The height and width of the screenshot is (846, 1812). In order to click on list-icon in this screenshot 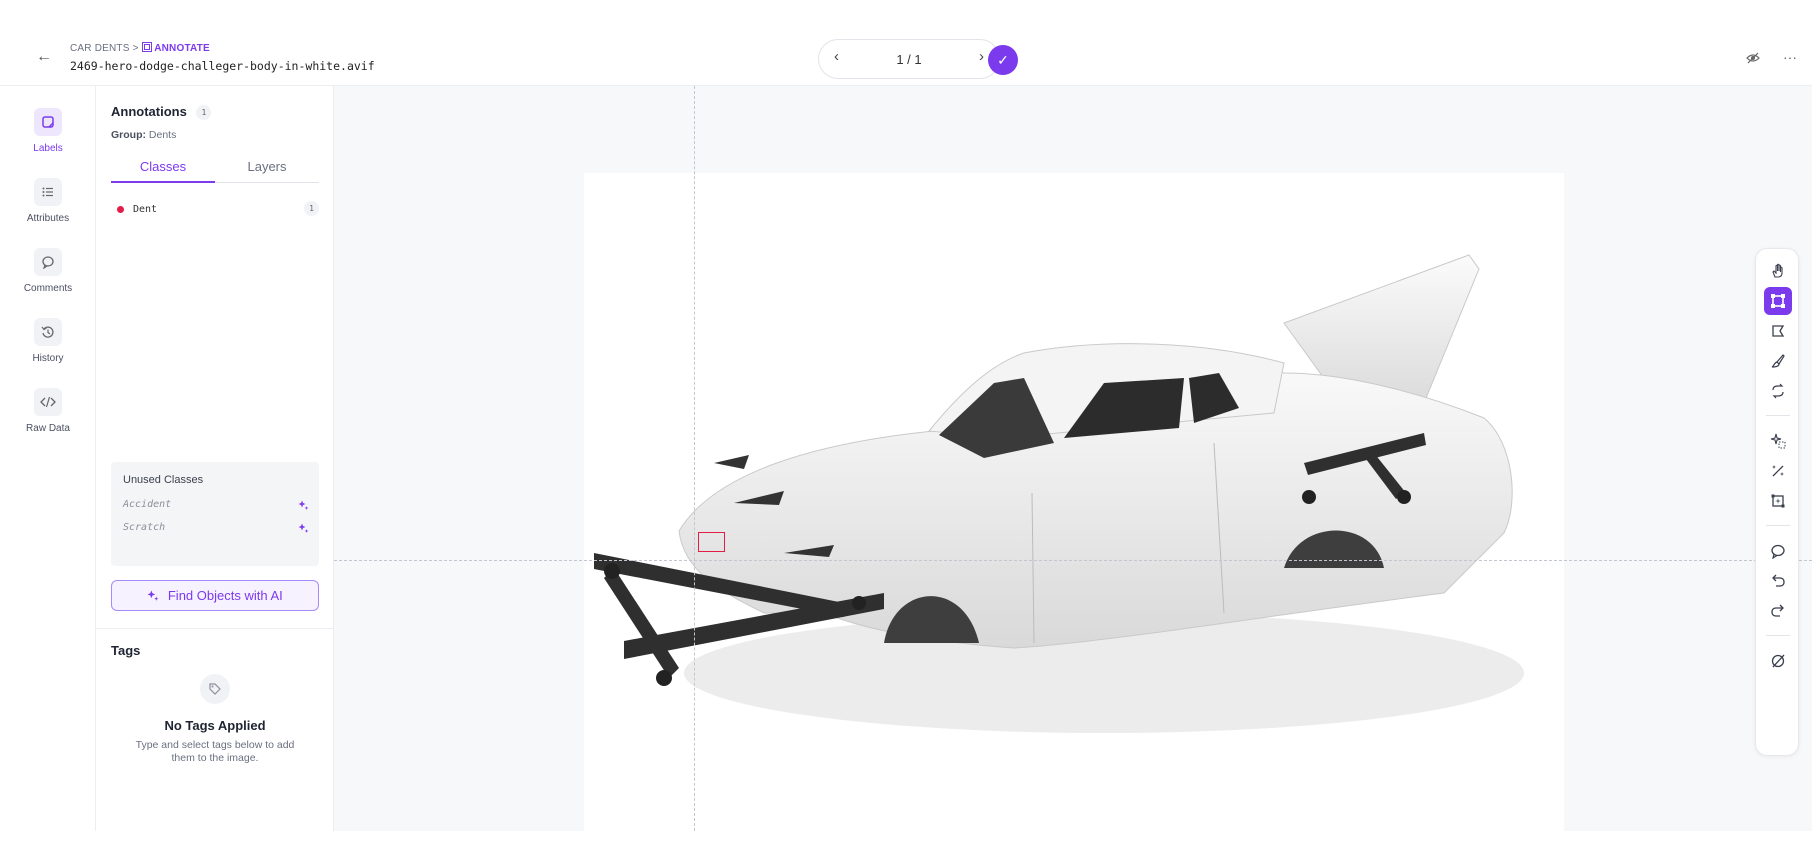, I will do `click(48, 192)`.